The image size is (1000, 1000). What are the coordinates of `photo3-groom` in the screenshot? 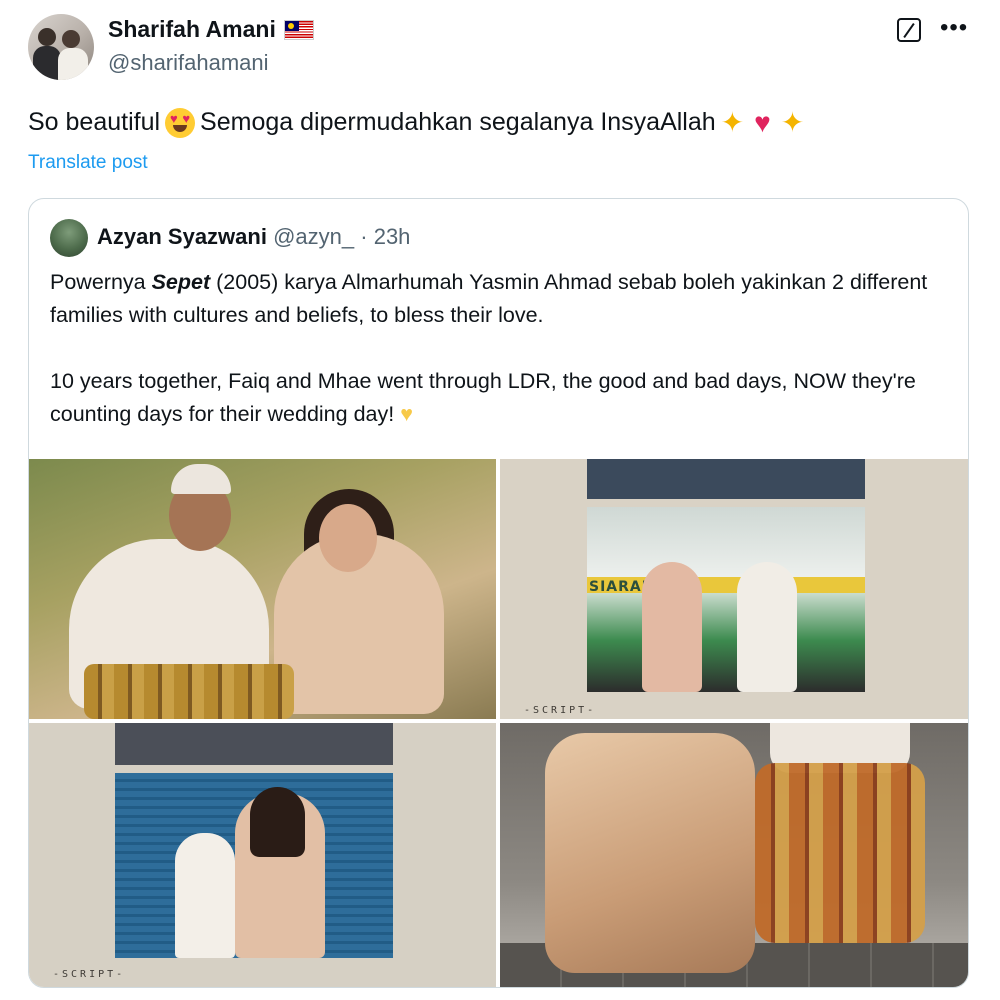 It's located at (205, 895).